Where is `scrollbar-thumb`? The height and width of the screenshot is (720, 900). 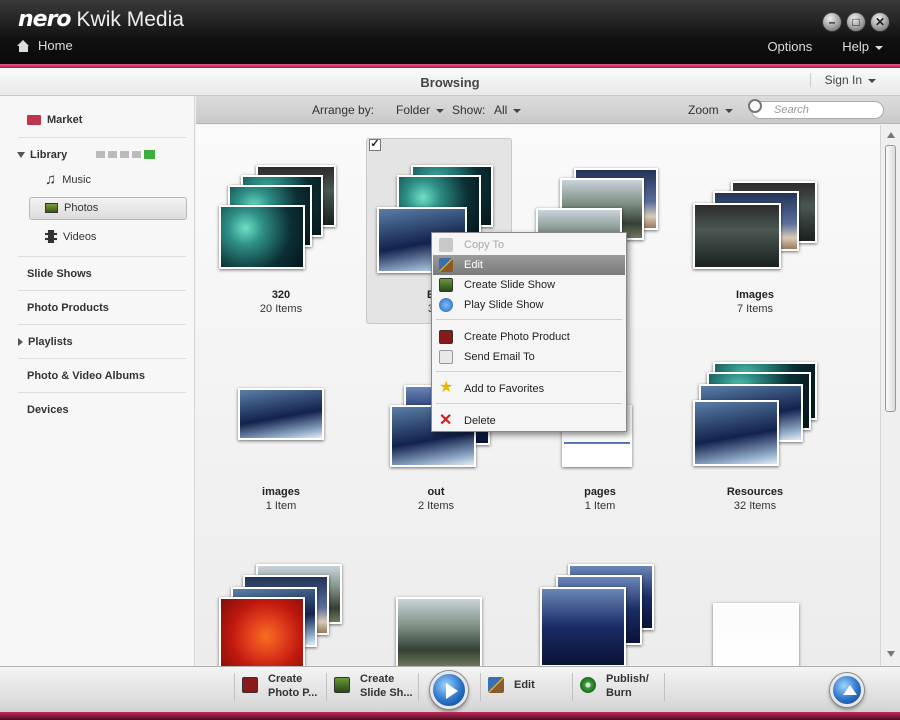
scrollbar-thumb is located at coordinates (890, 278).